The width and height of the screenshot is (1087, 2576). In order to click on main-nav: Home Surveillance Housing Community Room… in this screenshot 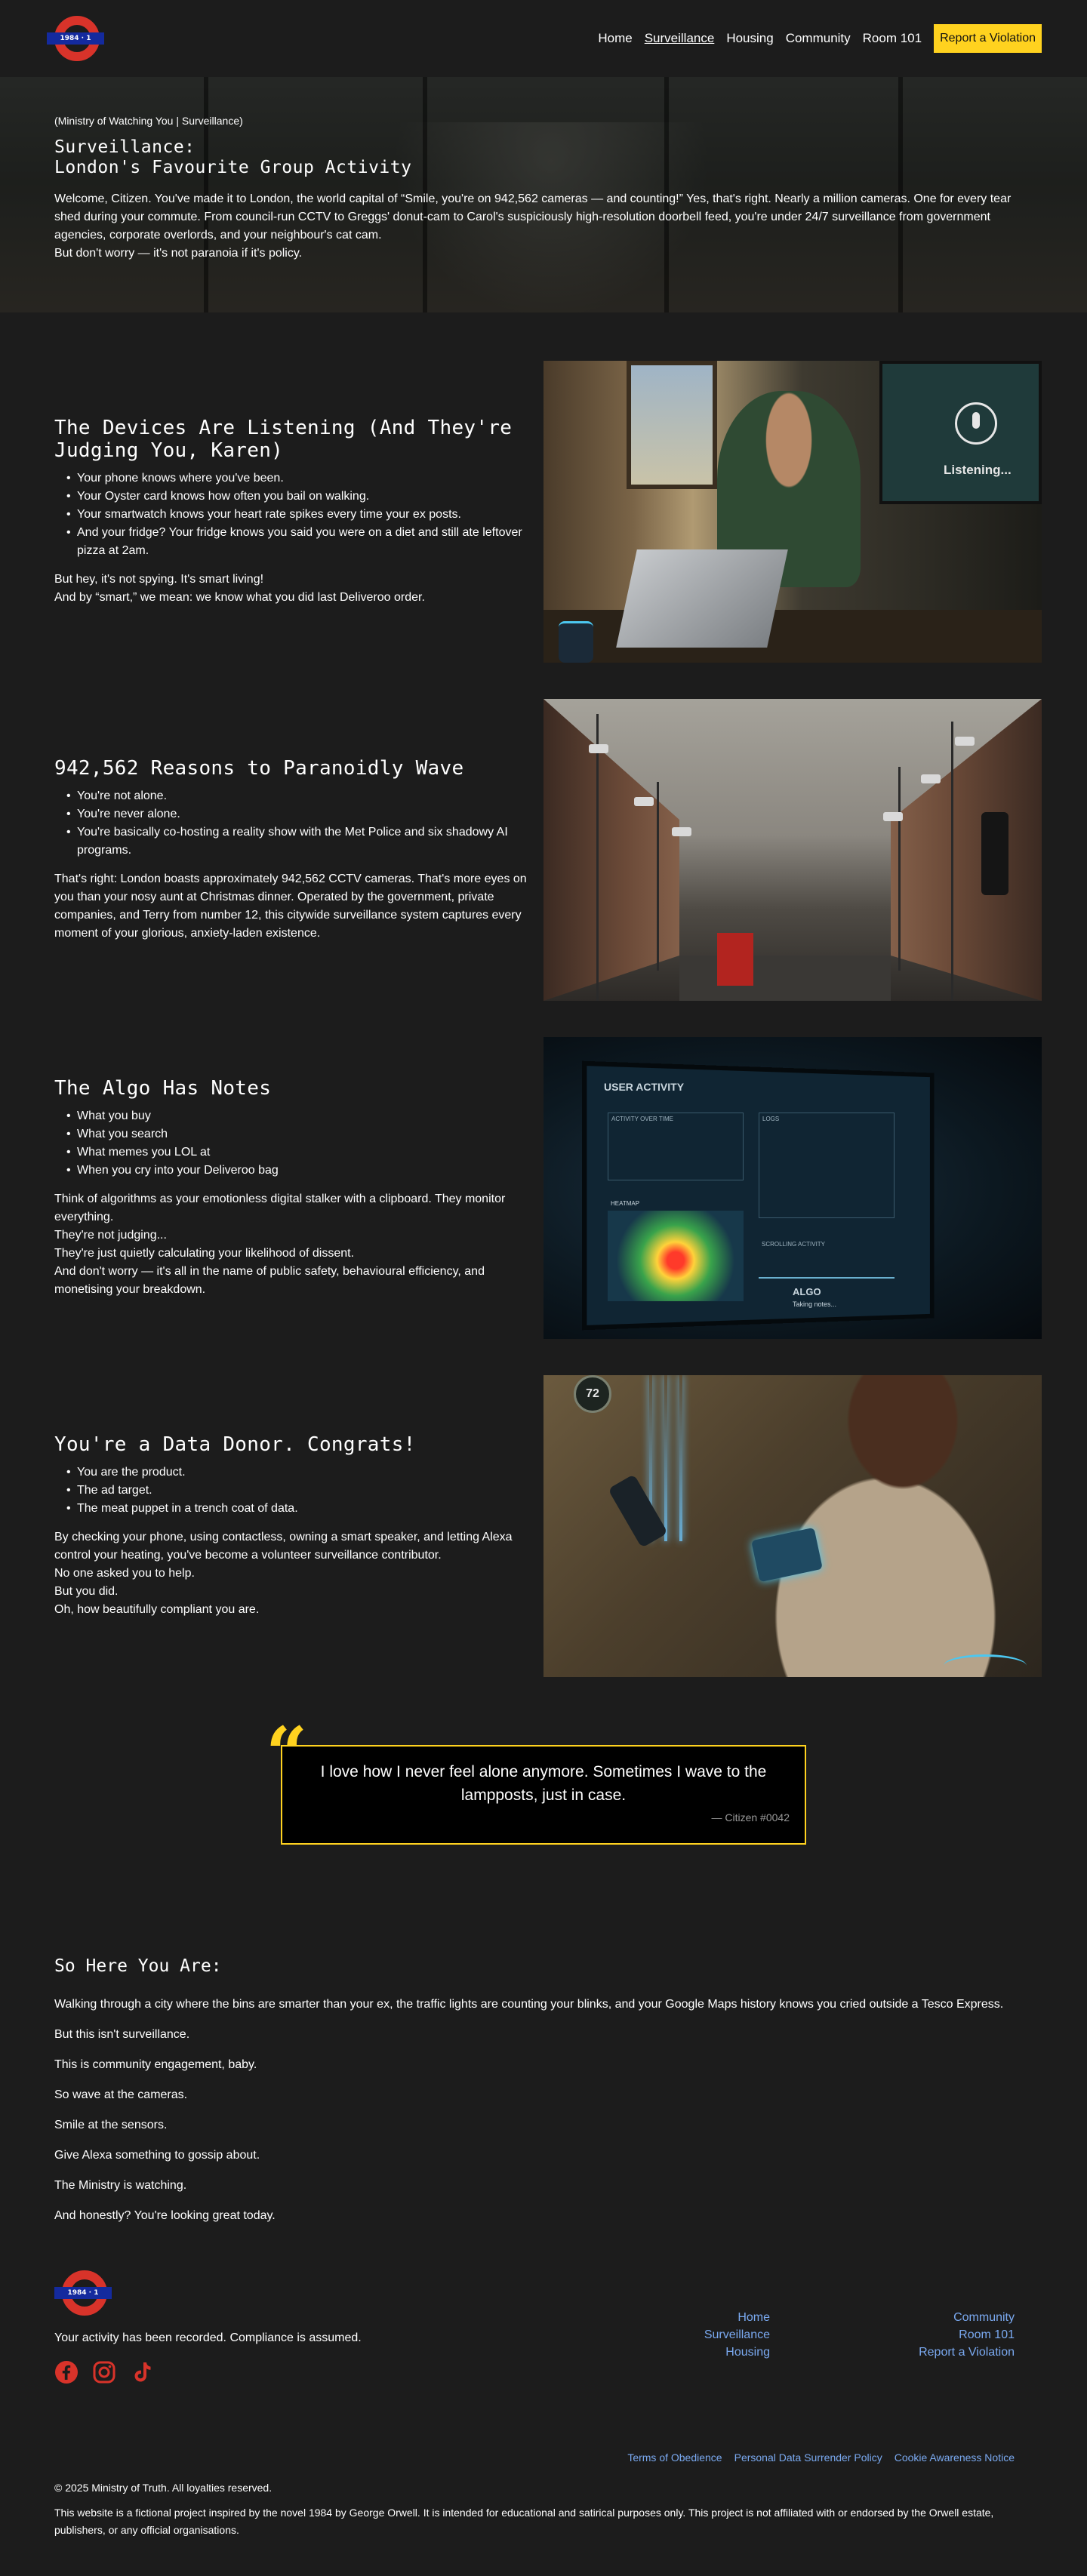, I will do `click(820, 38)`.